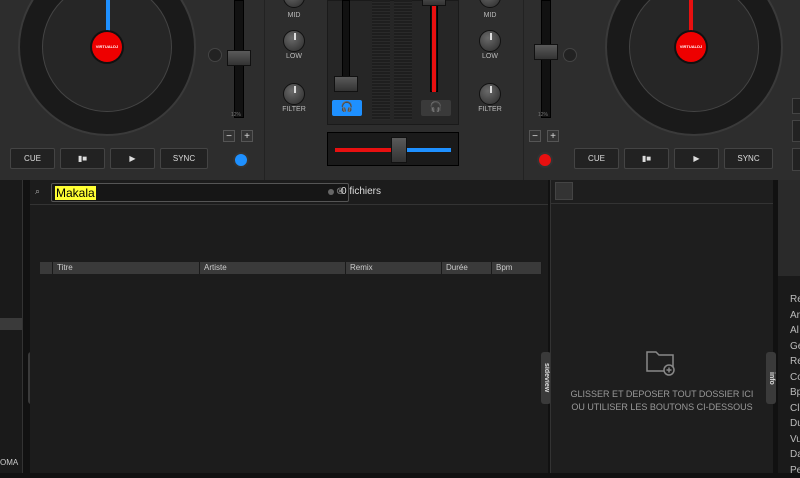 This screenshot has width=800, height=478. I want to click on left-mid-knob, so click(294, 4).